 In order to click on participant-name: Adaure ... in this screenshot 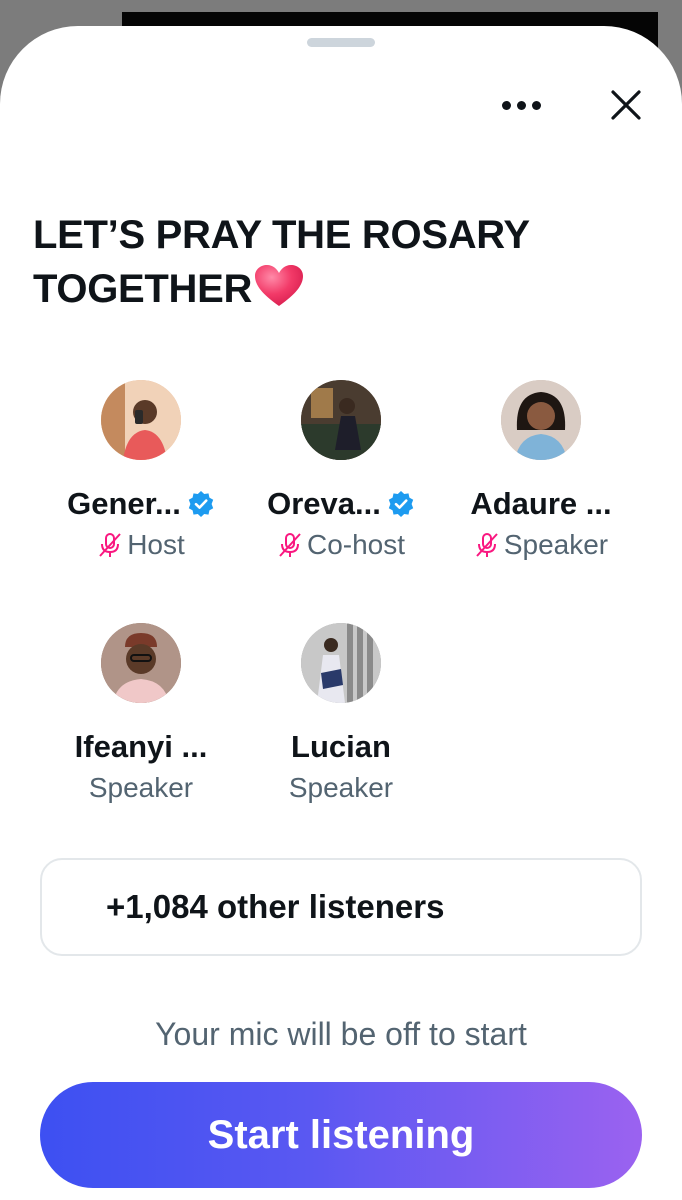, I will do `click(541, 503)`.